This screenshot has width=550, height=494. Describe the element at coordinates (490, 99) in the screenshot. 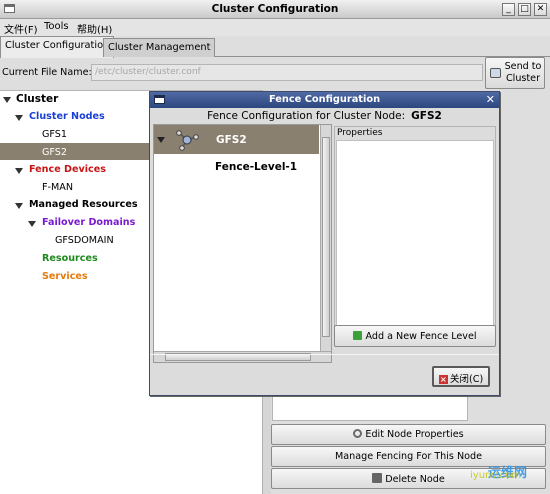

I see `dialog-close-icon: ✕` at that location.